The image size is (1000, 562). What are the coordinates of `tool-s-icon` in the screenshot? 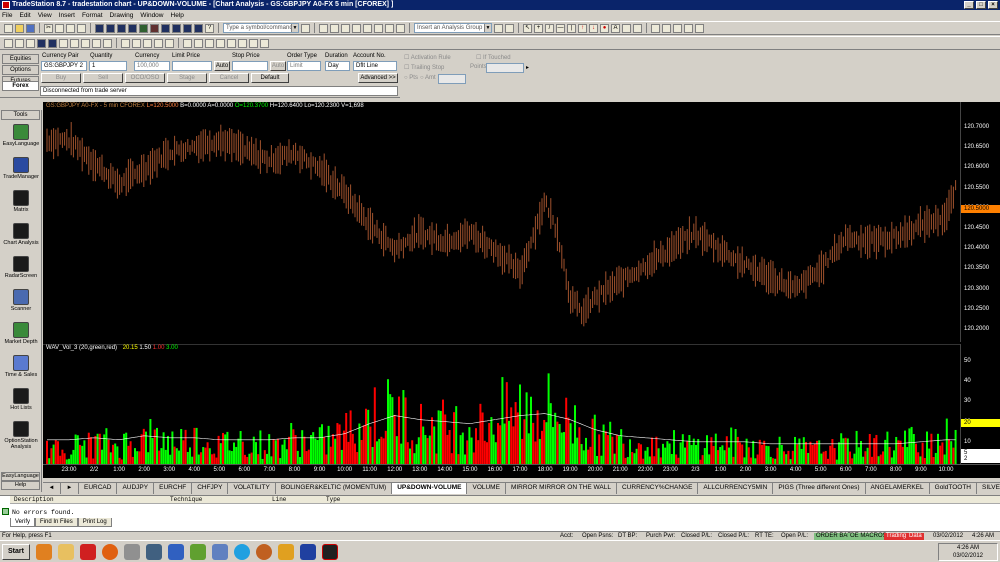 It's located at (220, 43).